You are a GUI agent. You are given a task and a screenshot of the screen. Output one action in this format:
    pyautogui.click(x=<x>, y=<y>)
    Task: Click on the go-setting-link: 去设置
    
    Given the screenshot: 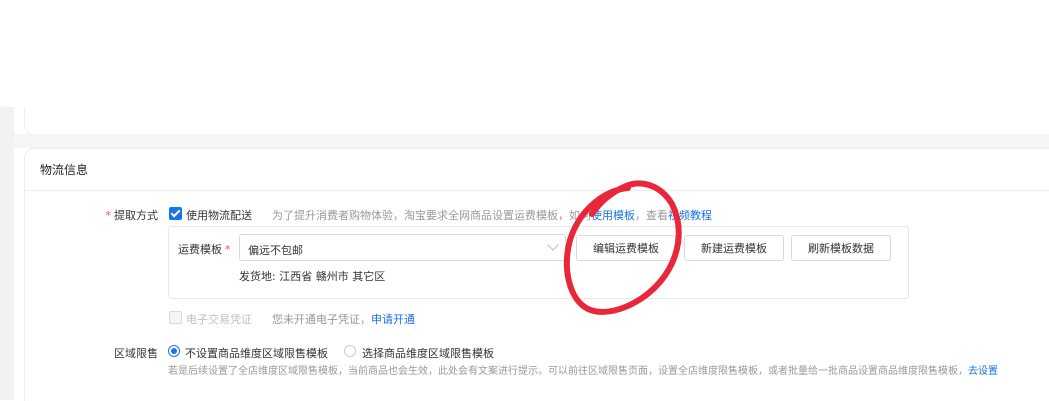 What is the action you would take?
    pyautogui.click(x=983, y=371)
    